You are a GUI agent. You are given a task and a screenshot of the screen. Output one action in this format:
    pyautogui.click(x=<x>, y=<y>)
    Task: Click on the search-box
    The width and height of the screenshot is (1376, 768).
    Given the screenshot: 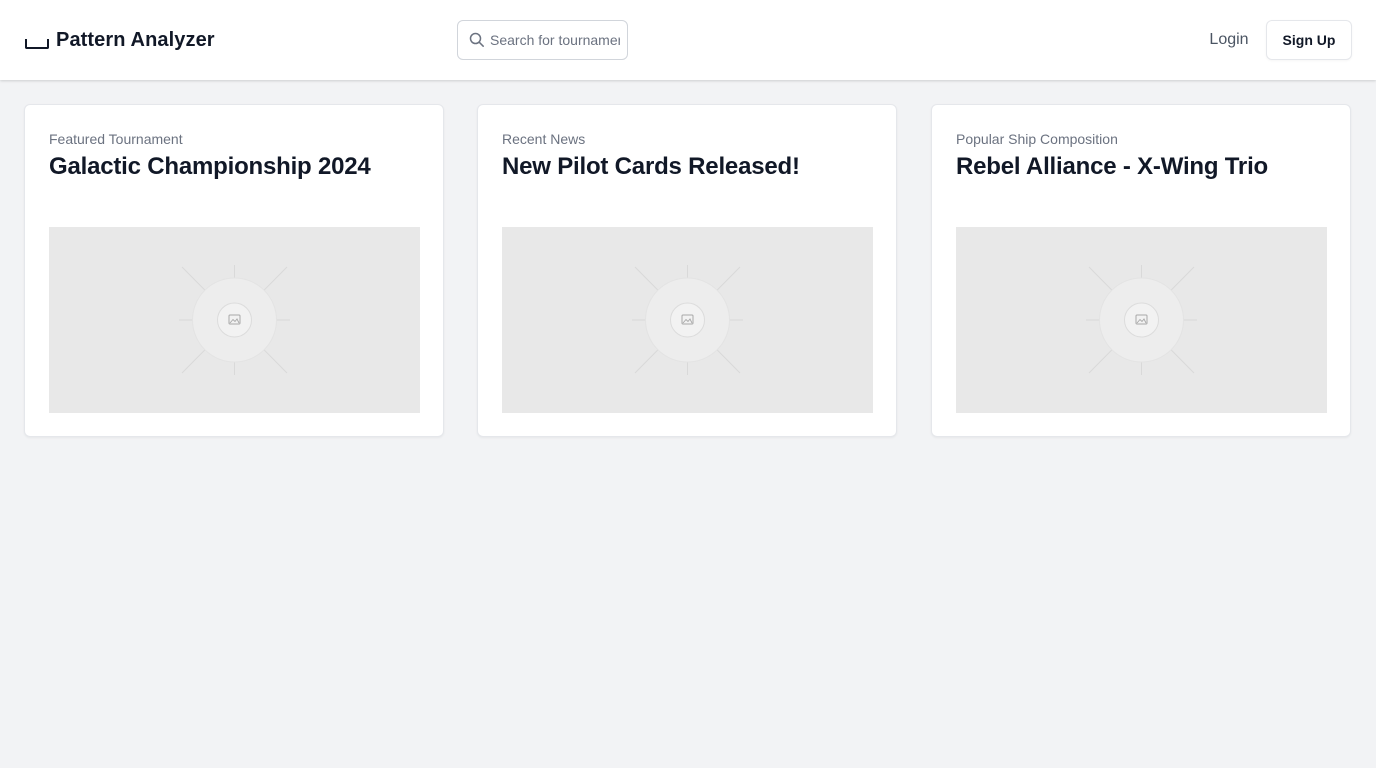 What is the action you would take?
    pyautogui.click(x=542, y=40)
    